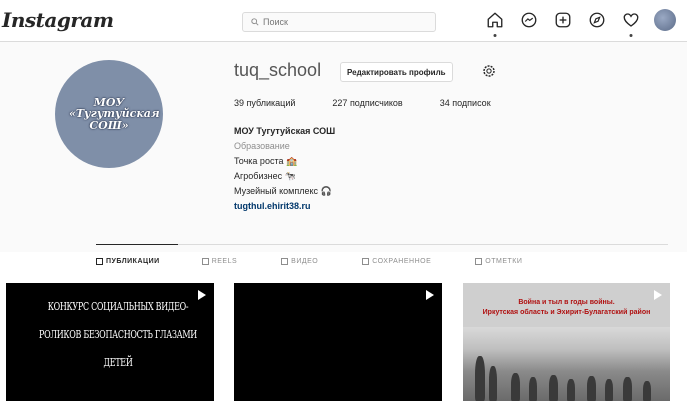 The height and width of the screenshot is (401, 687). What do you see at coordinates (265, 176) in the screenshot?
I see `bio-line-2: Агробизнес 🐄` at bounding box center [265, 176].